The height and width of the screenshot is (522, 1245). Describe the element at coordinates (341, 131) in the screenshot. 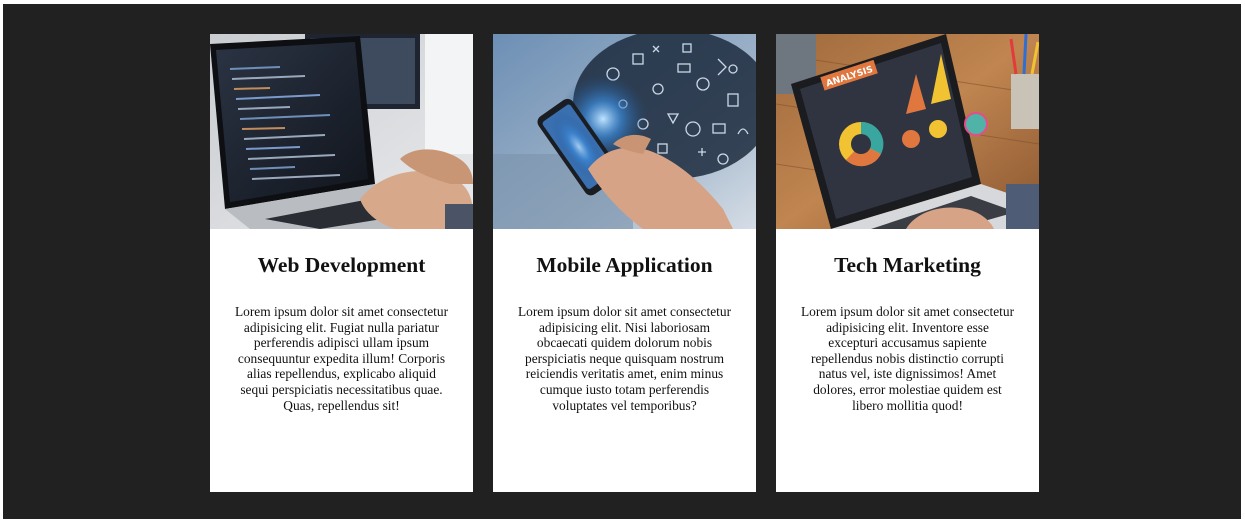

I see `laptop-coding-photo` at that location.